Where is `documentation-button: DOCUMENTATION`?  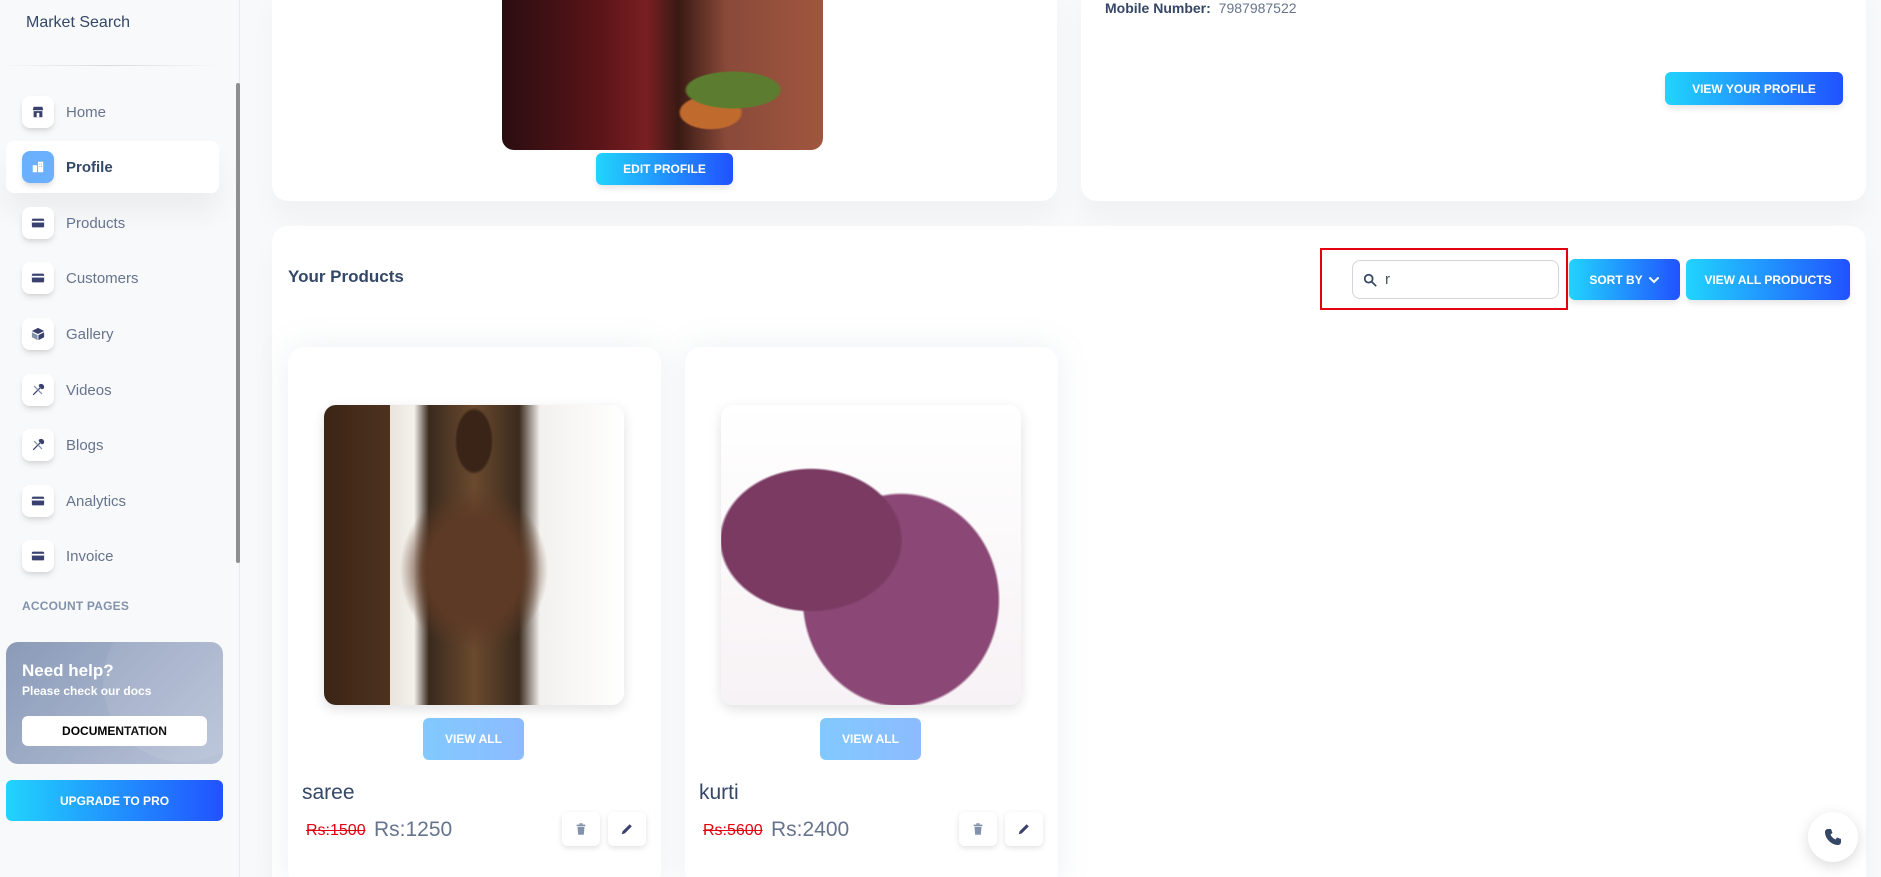 documentation-button: DOCUMENTATION is located at coordinates (114, 731).